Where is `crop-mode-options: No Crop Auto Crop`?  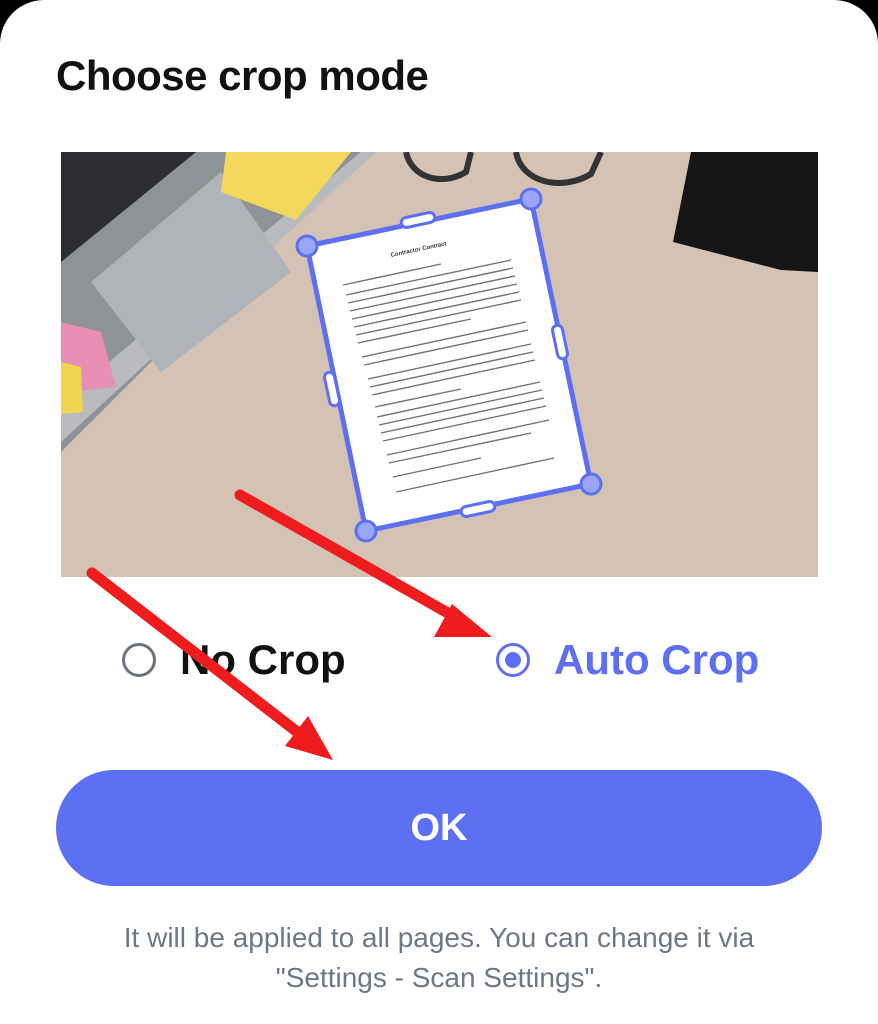 crop-mode-options: No Crop Auto Crop is located at coordinates (439, 660).